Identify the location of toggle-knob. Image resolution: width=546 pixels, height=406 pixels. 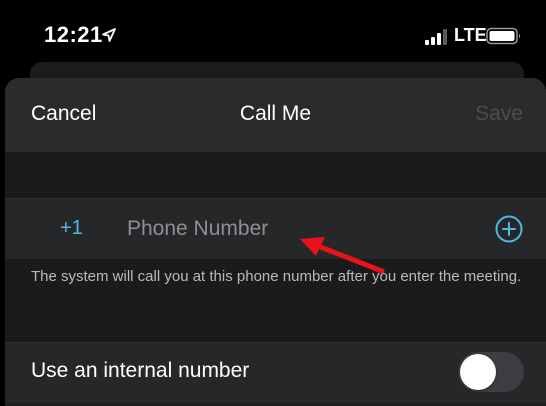
(478, 372).